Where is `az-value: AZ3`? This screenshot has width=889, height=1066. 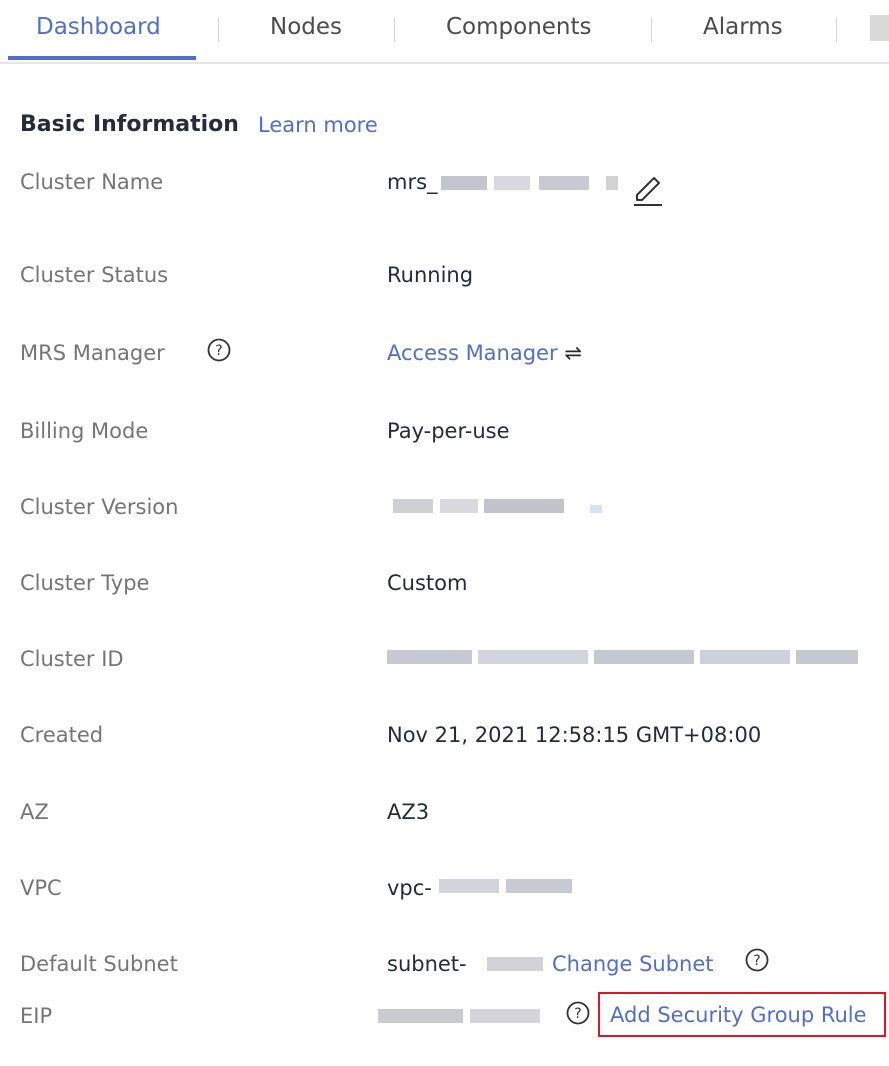
az-value: AZ3 is located at coordinates (408, 812).